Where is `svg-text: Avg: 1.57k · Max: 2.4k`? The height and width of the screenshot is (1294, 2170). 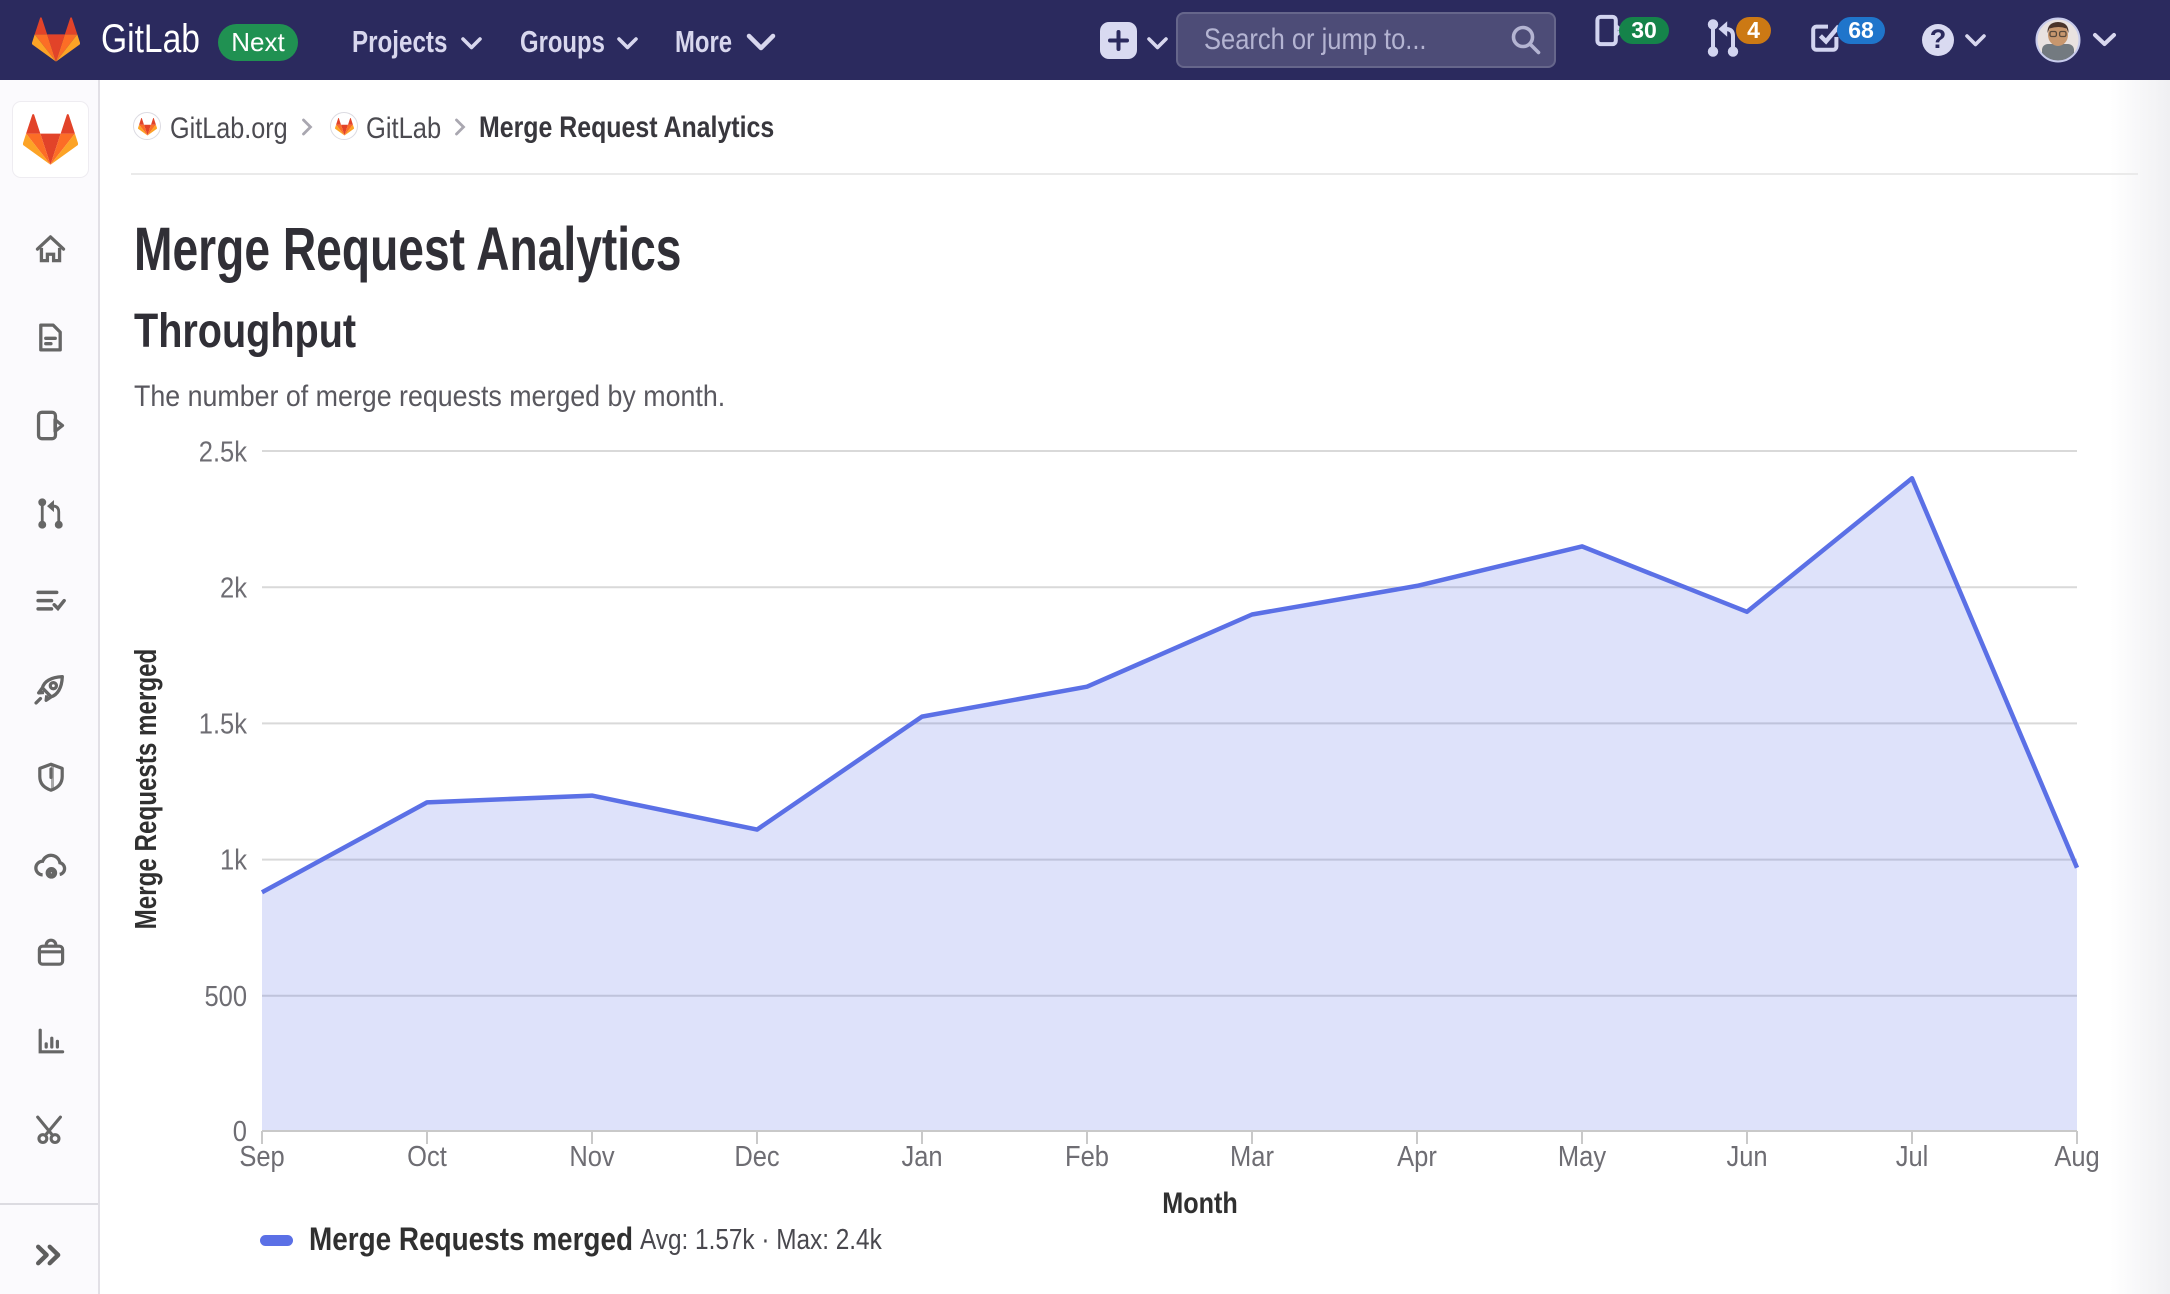 svg-text: Avg: 1.57k · Max: 2.4k is located at coordinates (761, 1239).